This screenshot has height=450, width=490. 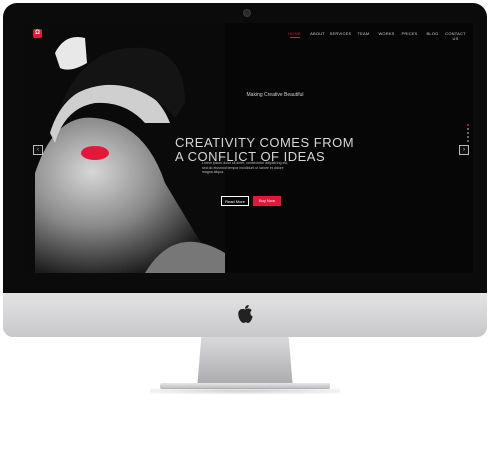 What do you see at coordinates (363, 36) in the screenshot?
I see `nav-team: Team` at bounding box center [363, 36].